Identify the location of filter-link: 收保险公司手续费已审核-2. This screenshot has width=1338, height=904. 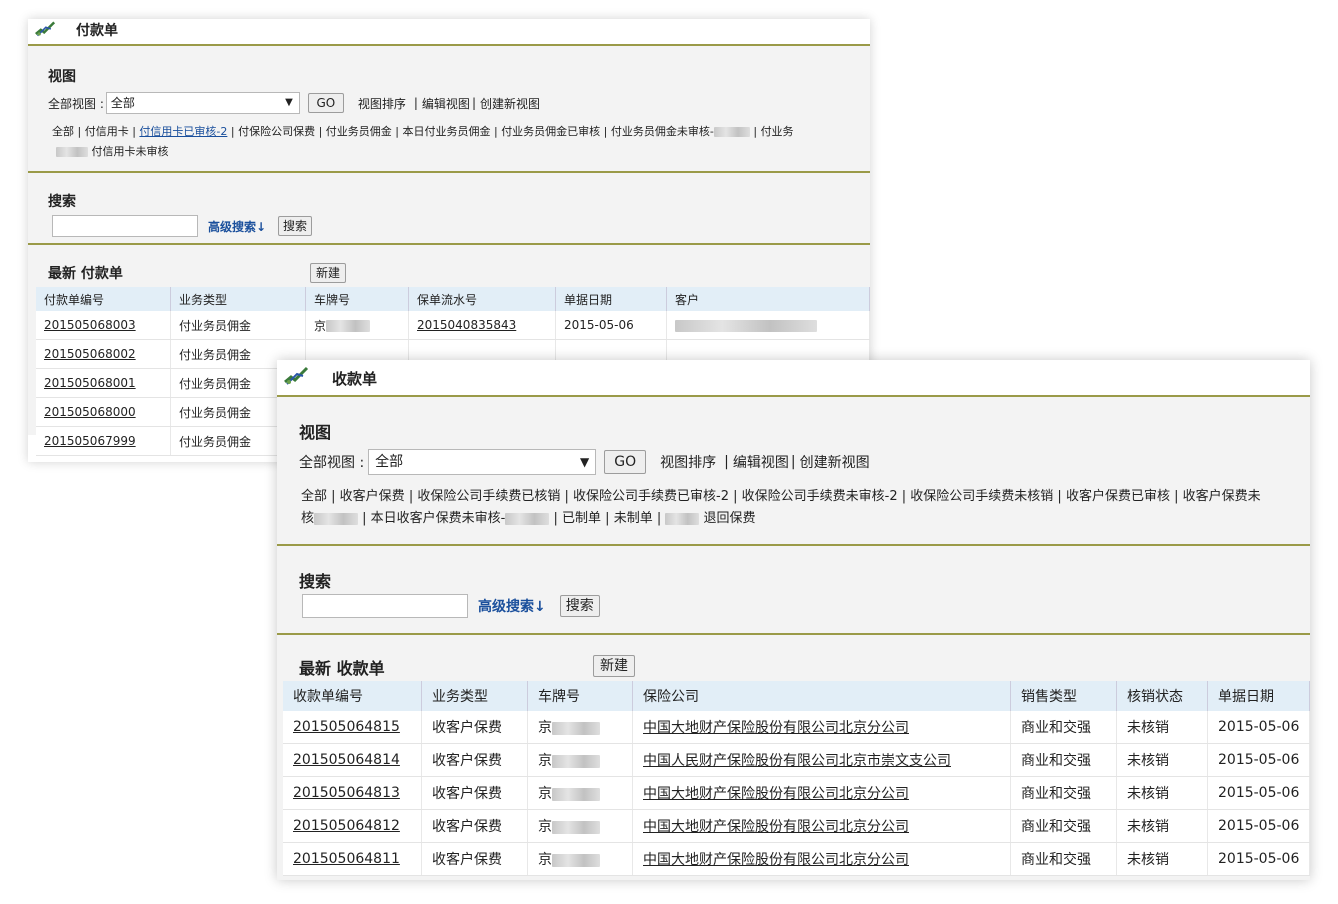
(651, 496).